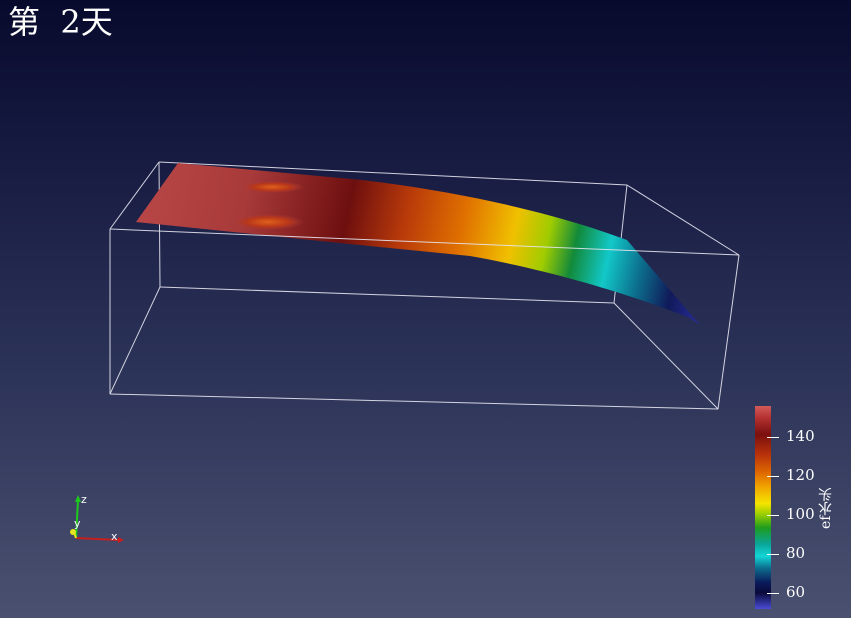 The height and width of the screenshot is (618, 851). I want to click on colorbar-title: ef水头, so click(826, 508).